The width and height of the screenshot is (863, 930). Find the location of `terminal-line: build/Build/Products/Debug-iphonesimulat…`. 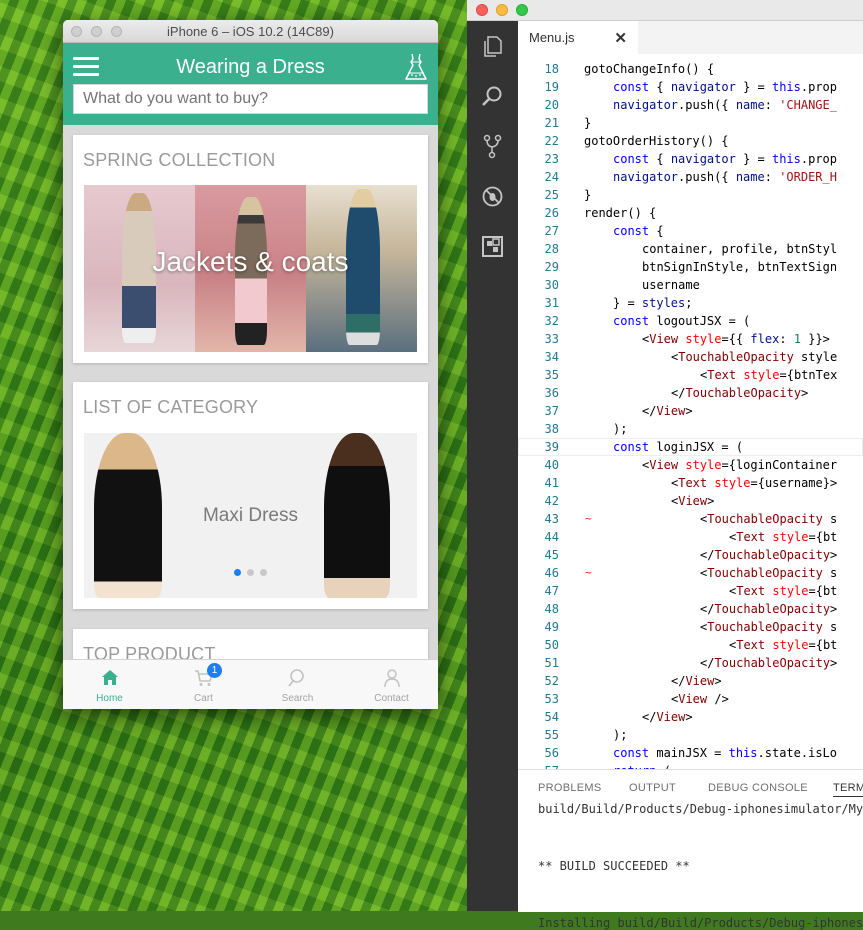

terminal-line: build/Build/Products/Debug-iphonesimulat… is located at coordinates (700, 809).